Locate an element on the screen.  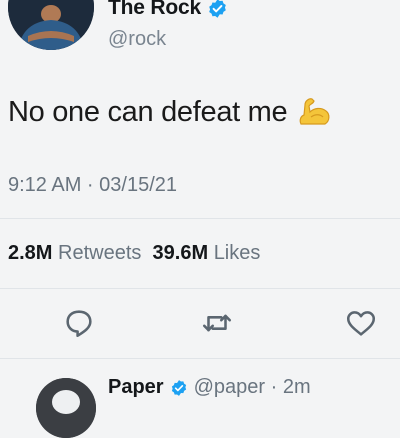
likes-count: 39.6M is located at coordinates (181, 253).